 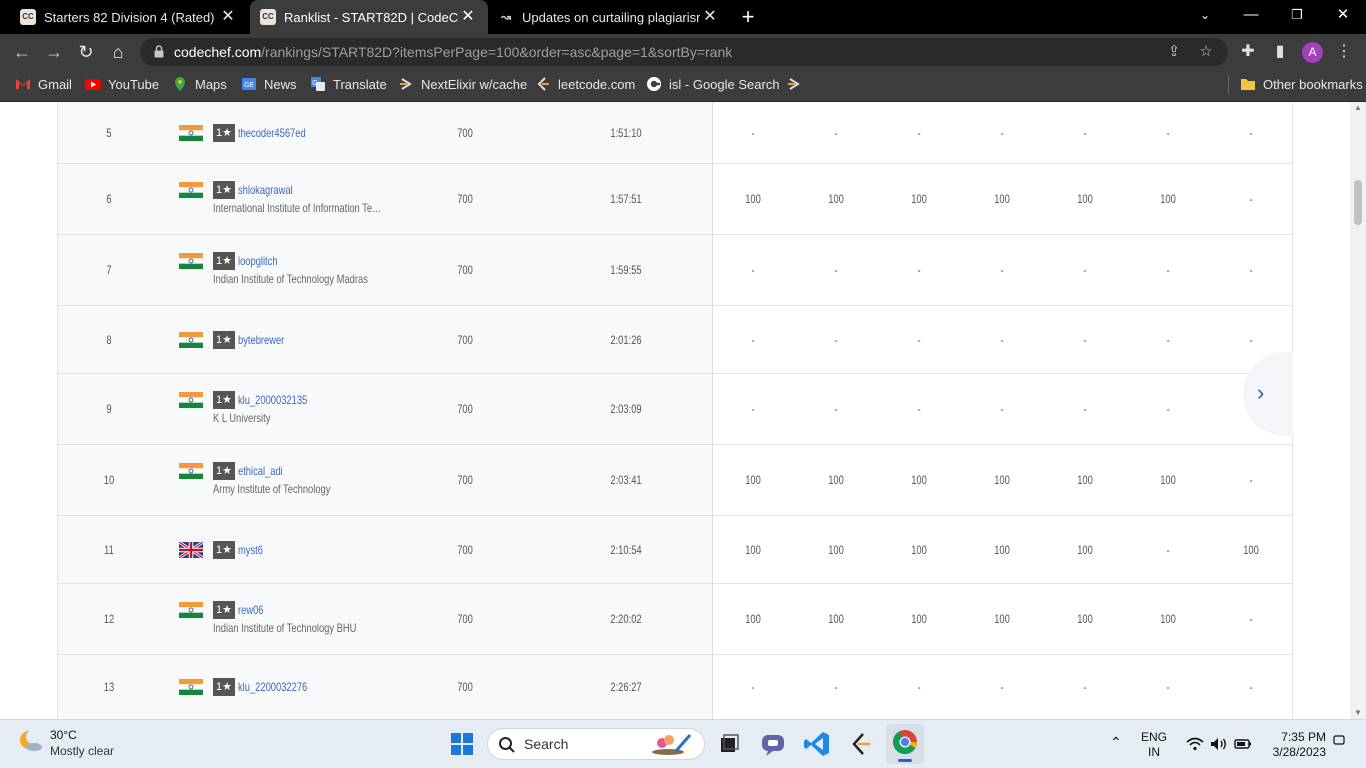 I want to click on task-view-icon, so click(x=729, y=744).